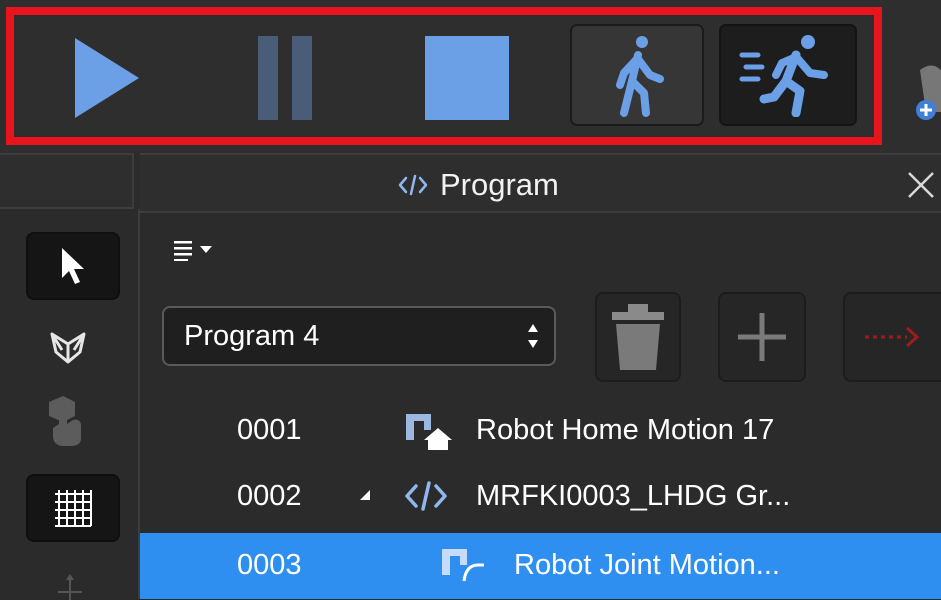 This screenshot has width=941, height=600. What do you see at coordinates (67, 181) in the screenshot?
I see `left-toolbar-header` at bounding box center [67, 181].